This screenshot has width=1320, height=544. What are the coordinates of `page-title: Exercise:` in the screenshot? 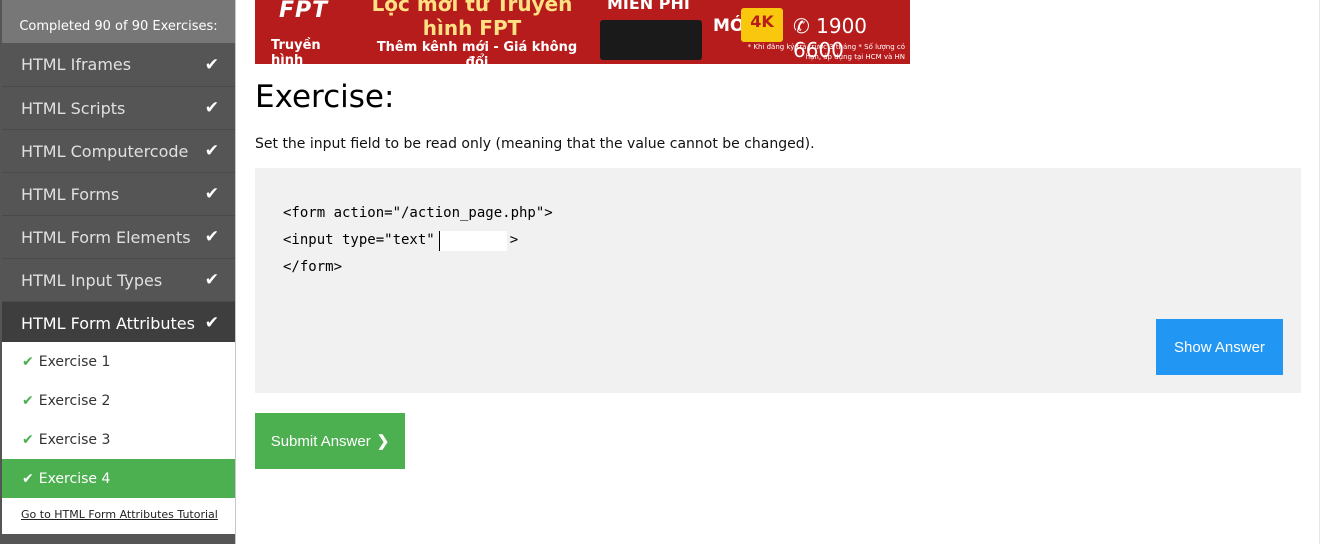 It's located at (325, 97).